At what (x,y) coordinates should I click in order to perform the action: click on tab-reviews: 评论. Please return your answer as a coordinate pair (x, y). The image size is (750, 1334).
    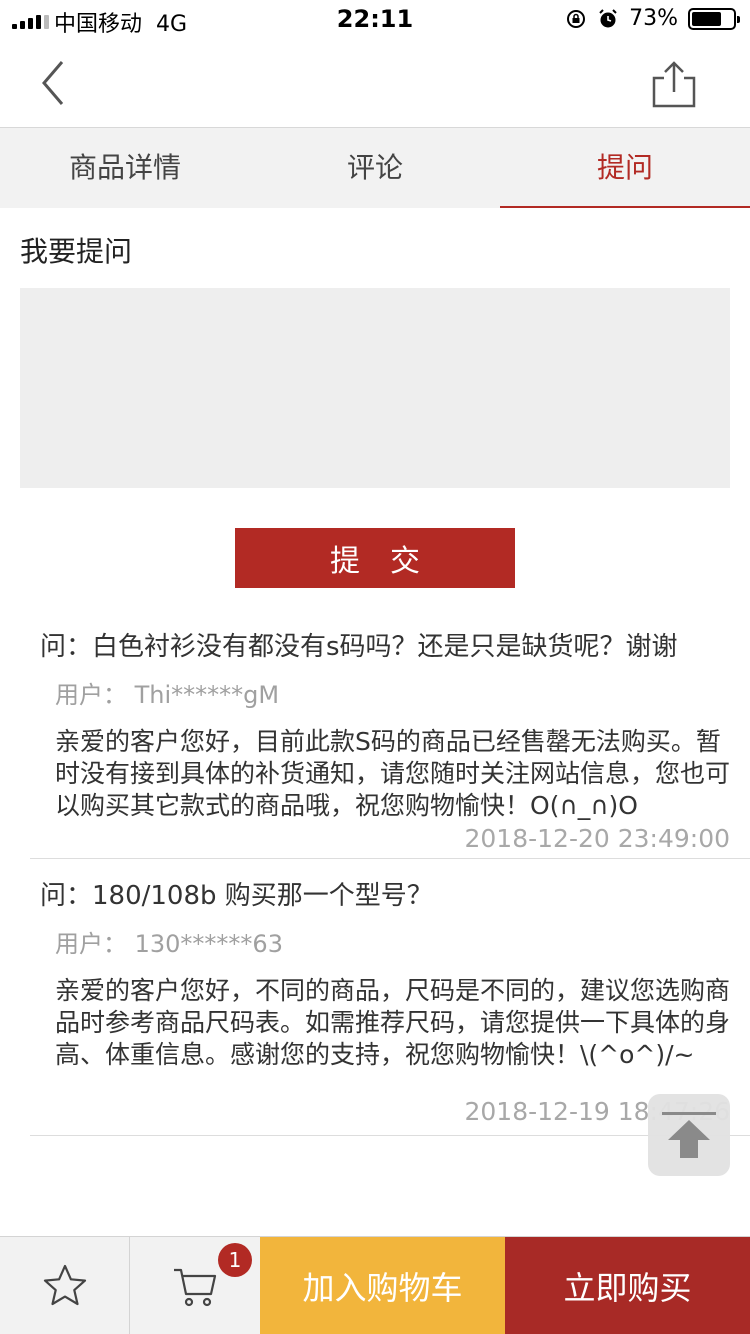
    Looking at the image, I should click on (375, 168).